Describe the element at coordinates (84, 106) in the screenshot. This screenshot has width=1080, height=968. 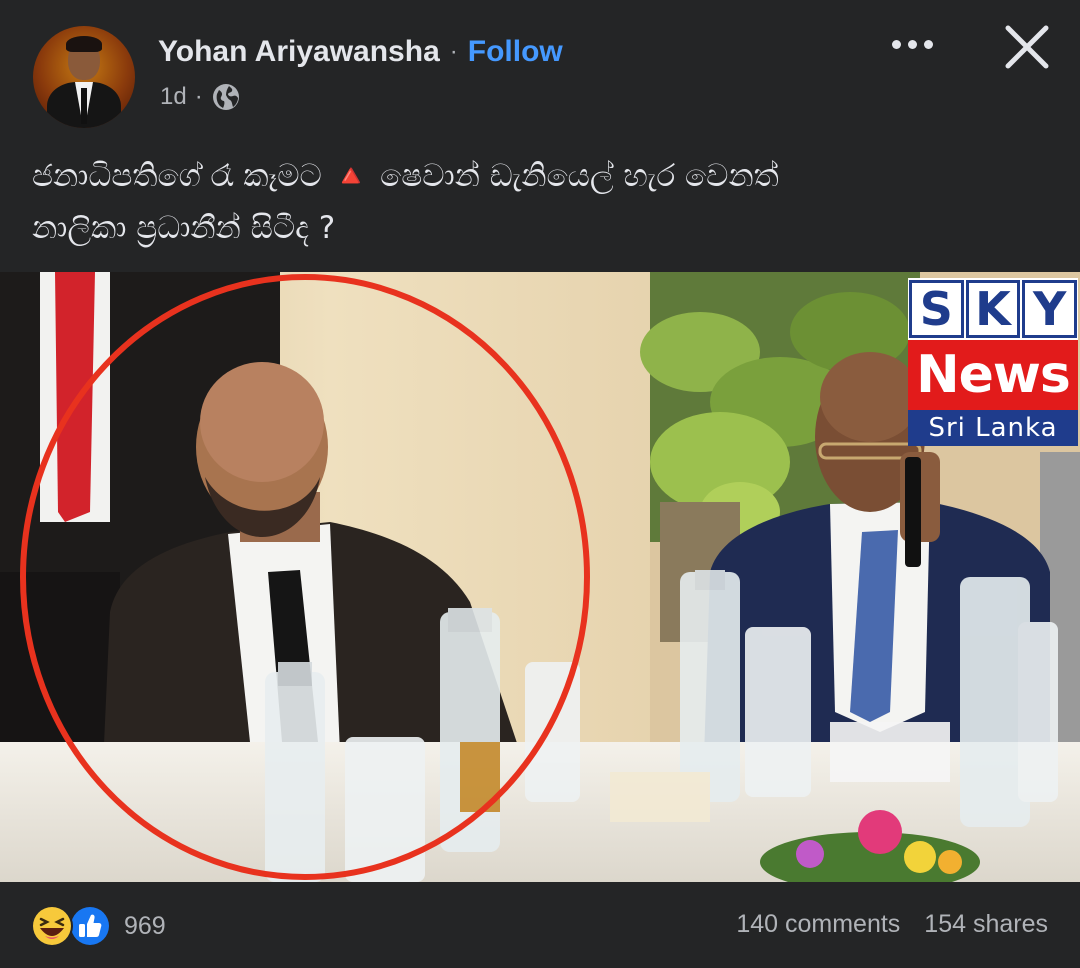
I see `avatar-tie` at that location.